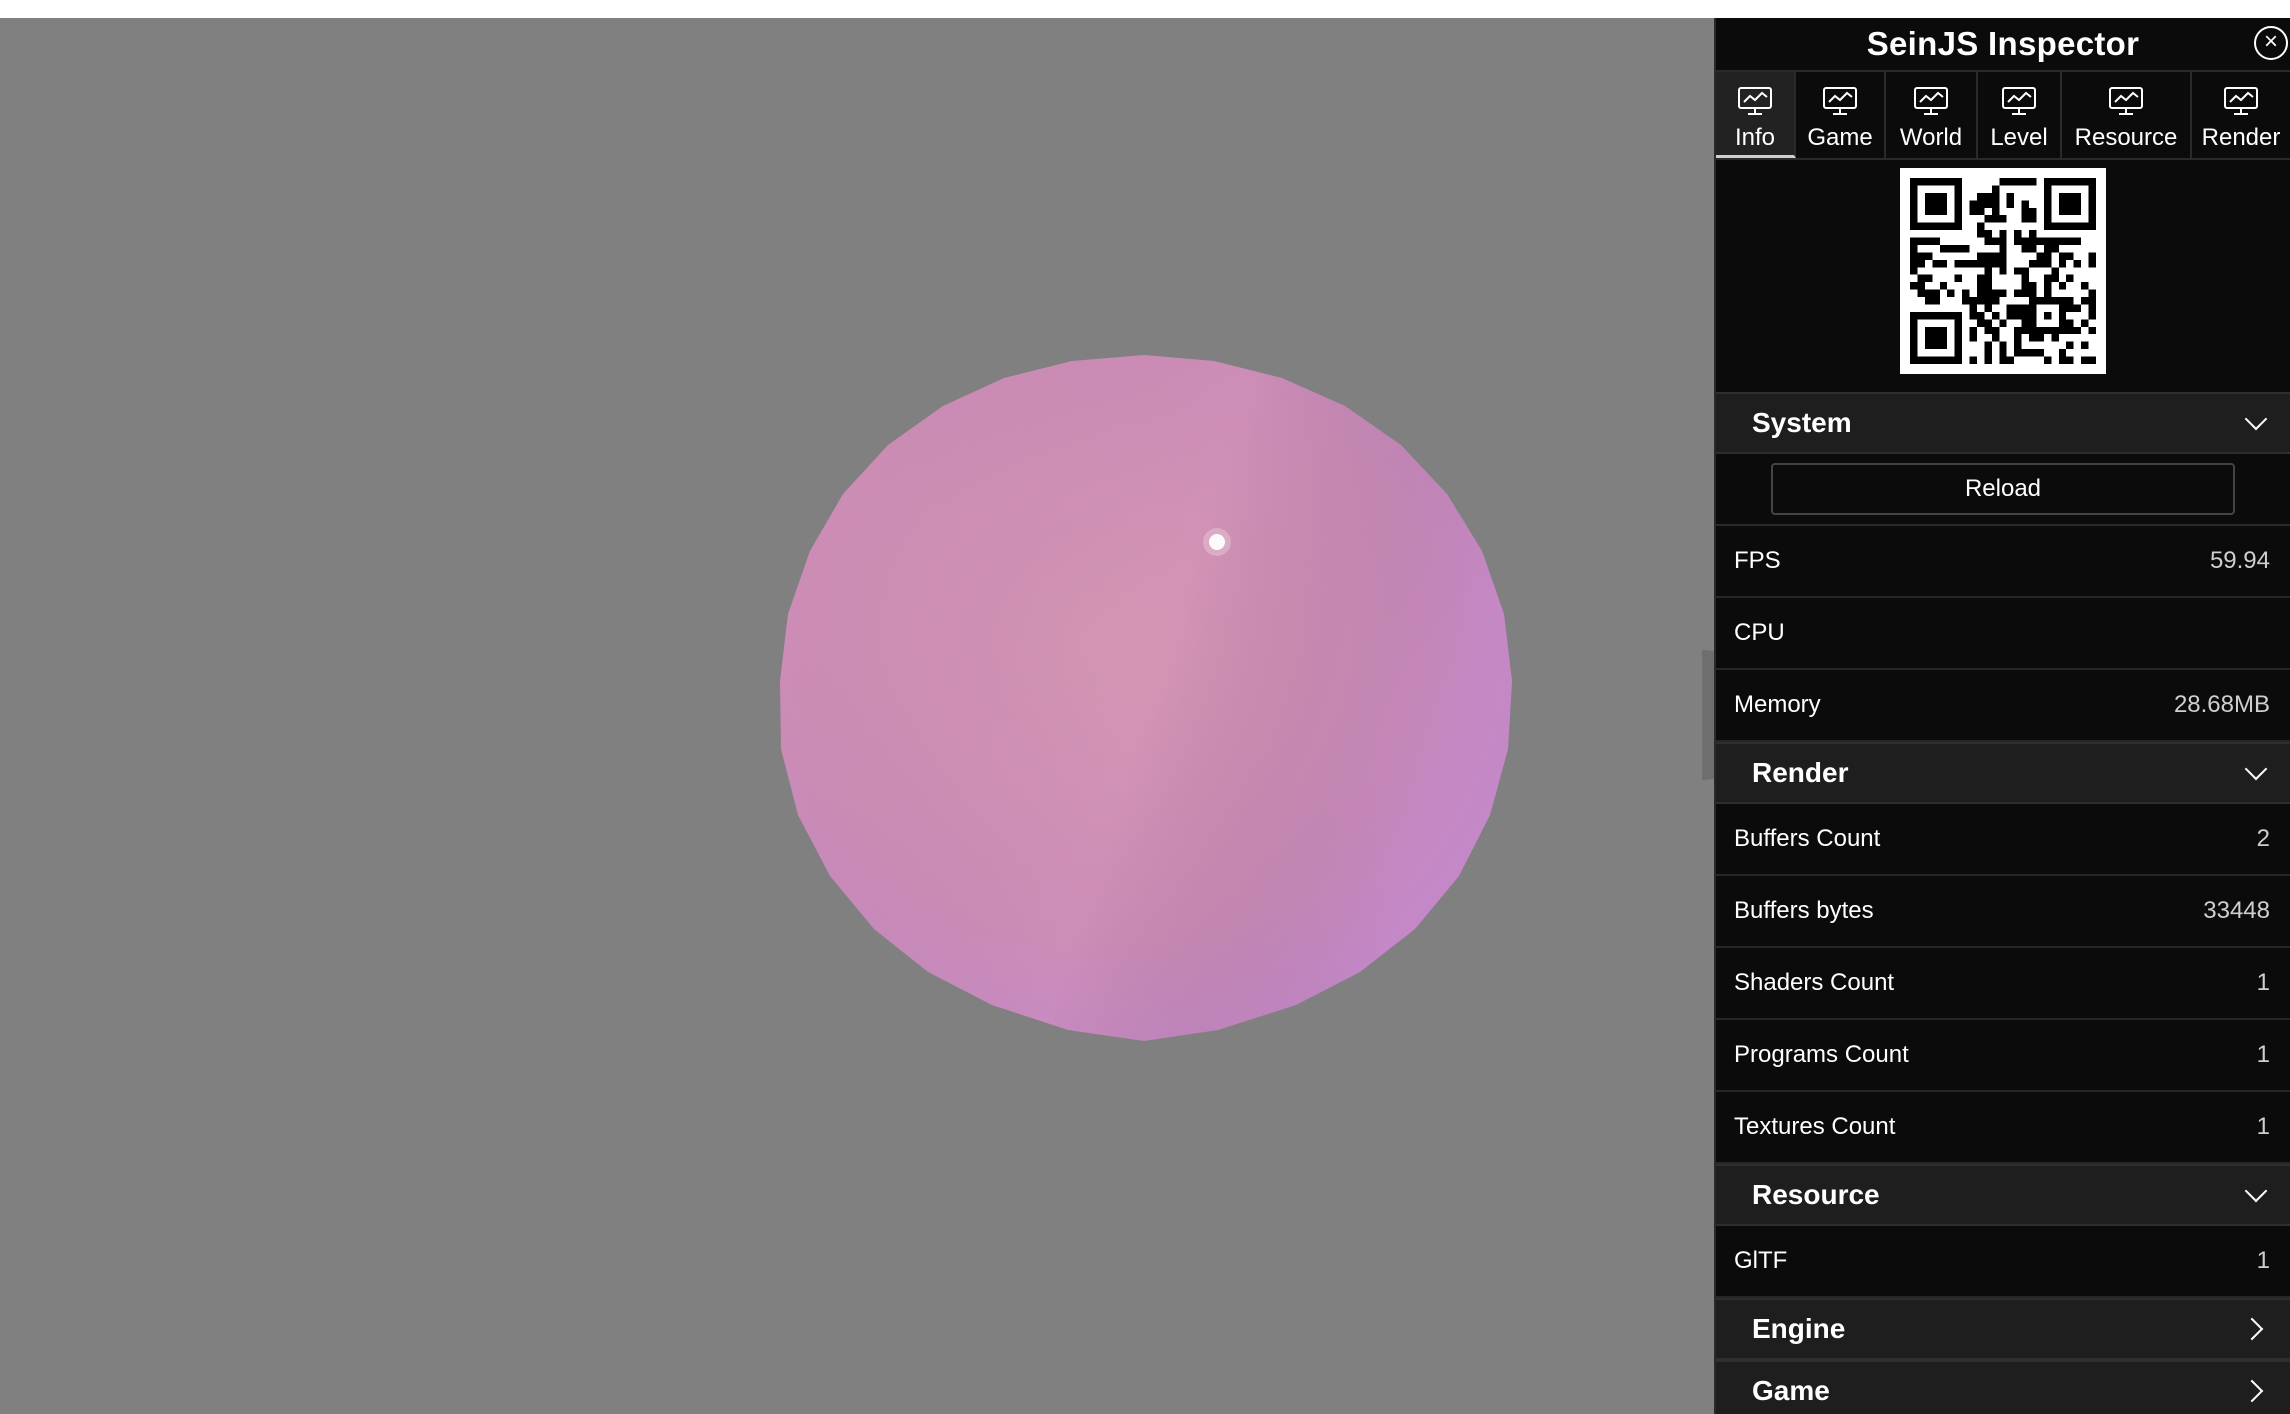 Image resolution: width=2290 pixels, height=1414 pixels. Describe the element at coordinates (1799, 1328) in the screenshot. I see `section-title: Engine` at that location.